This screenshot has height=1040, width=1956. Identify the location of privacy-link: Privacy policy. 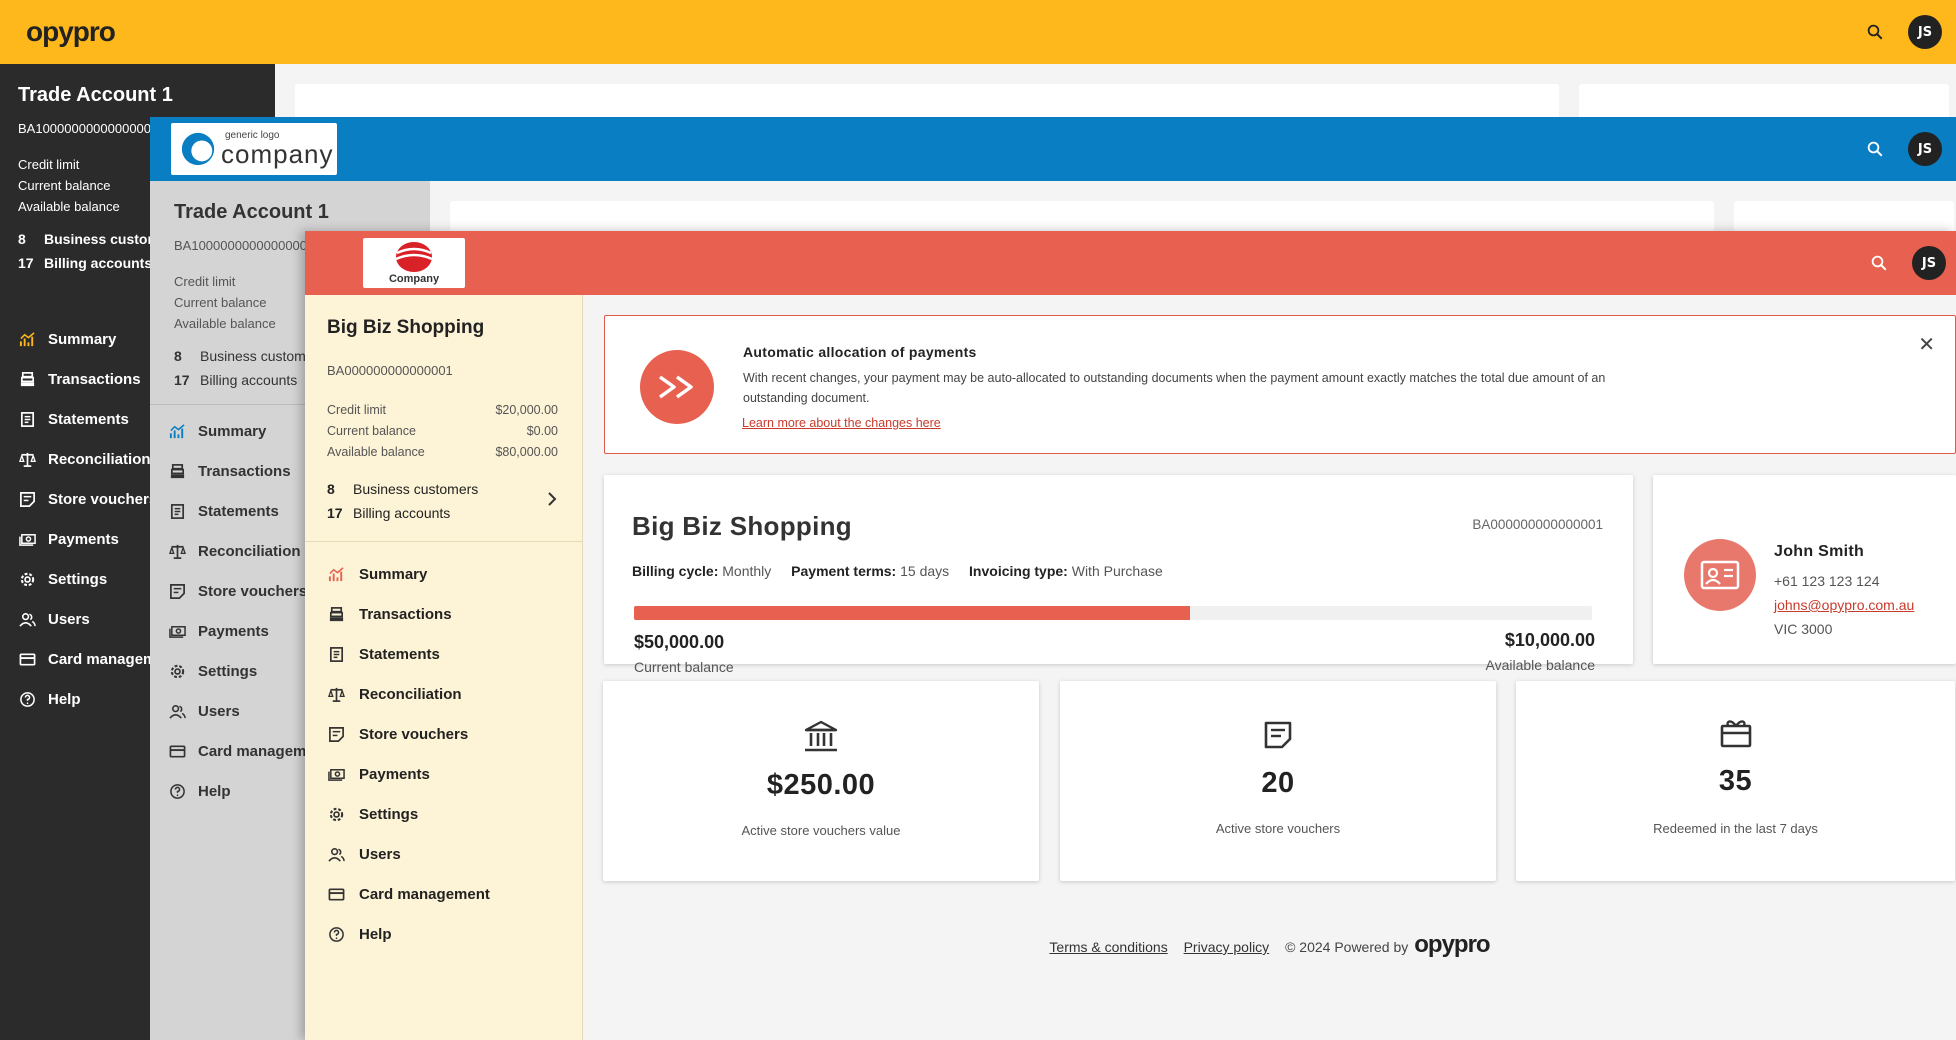
(1227, 947).